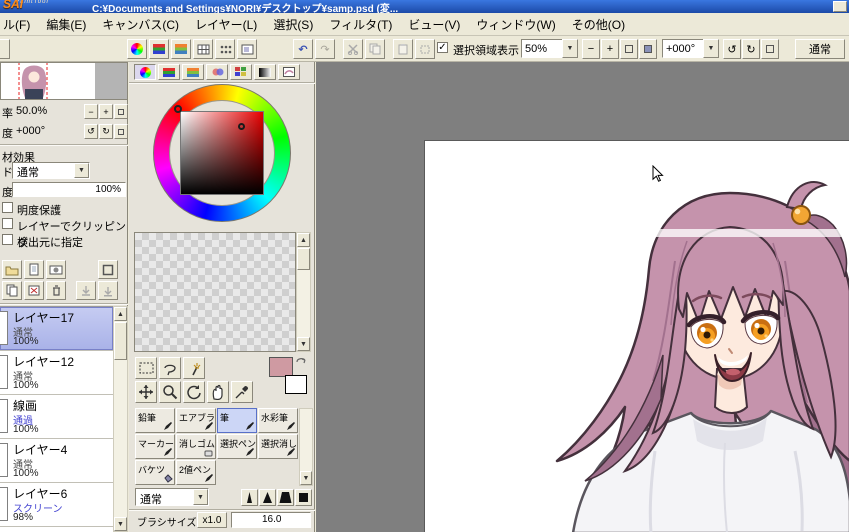 This screenshot has height=532, width=849. What do you see at coordinates (296, 384) in the screenshot?
I see `background-color-swatch` at bounding box center [296, 384].